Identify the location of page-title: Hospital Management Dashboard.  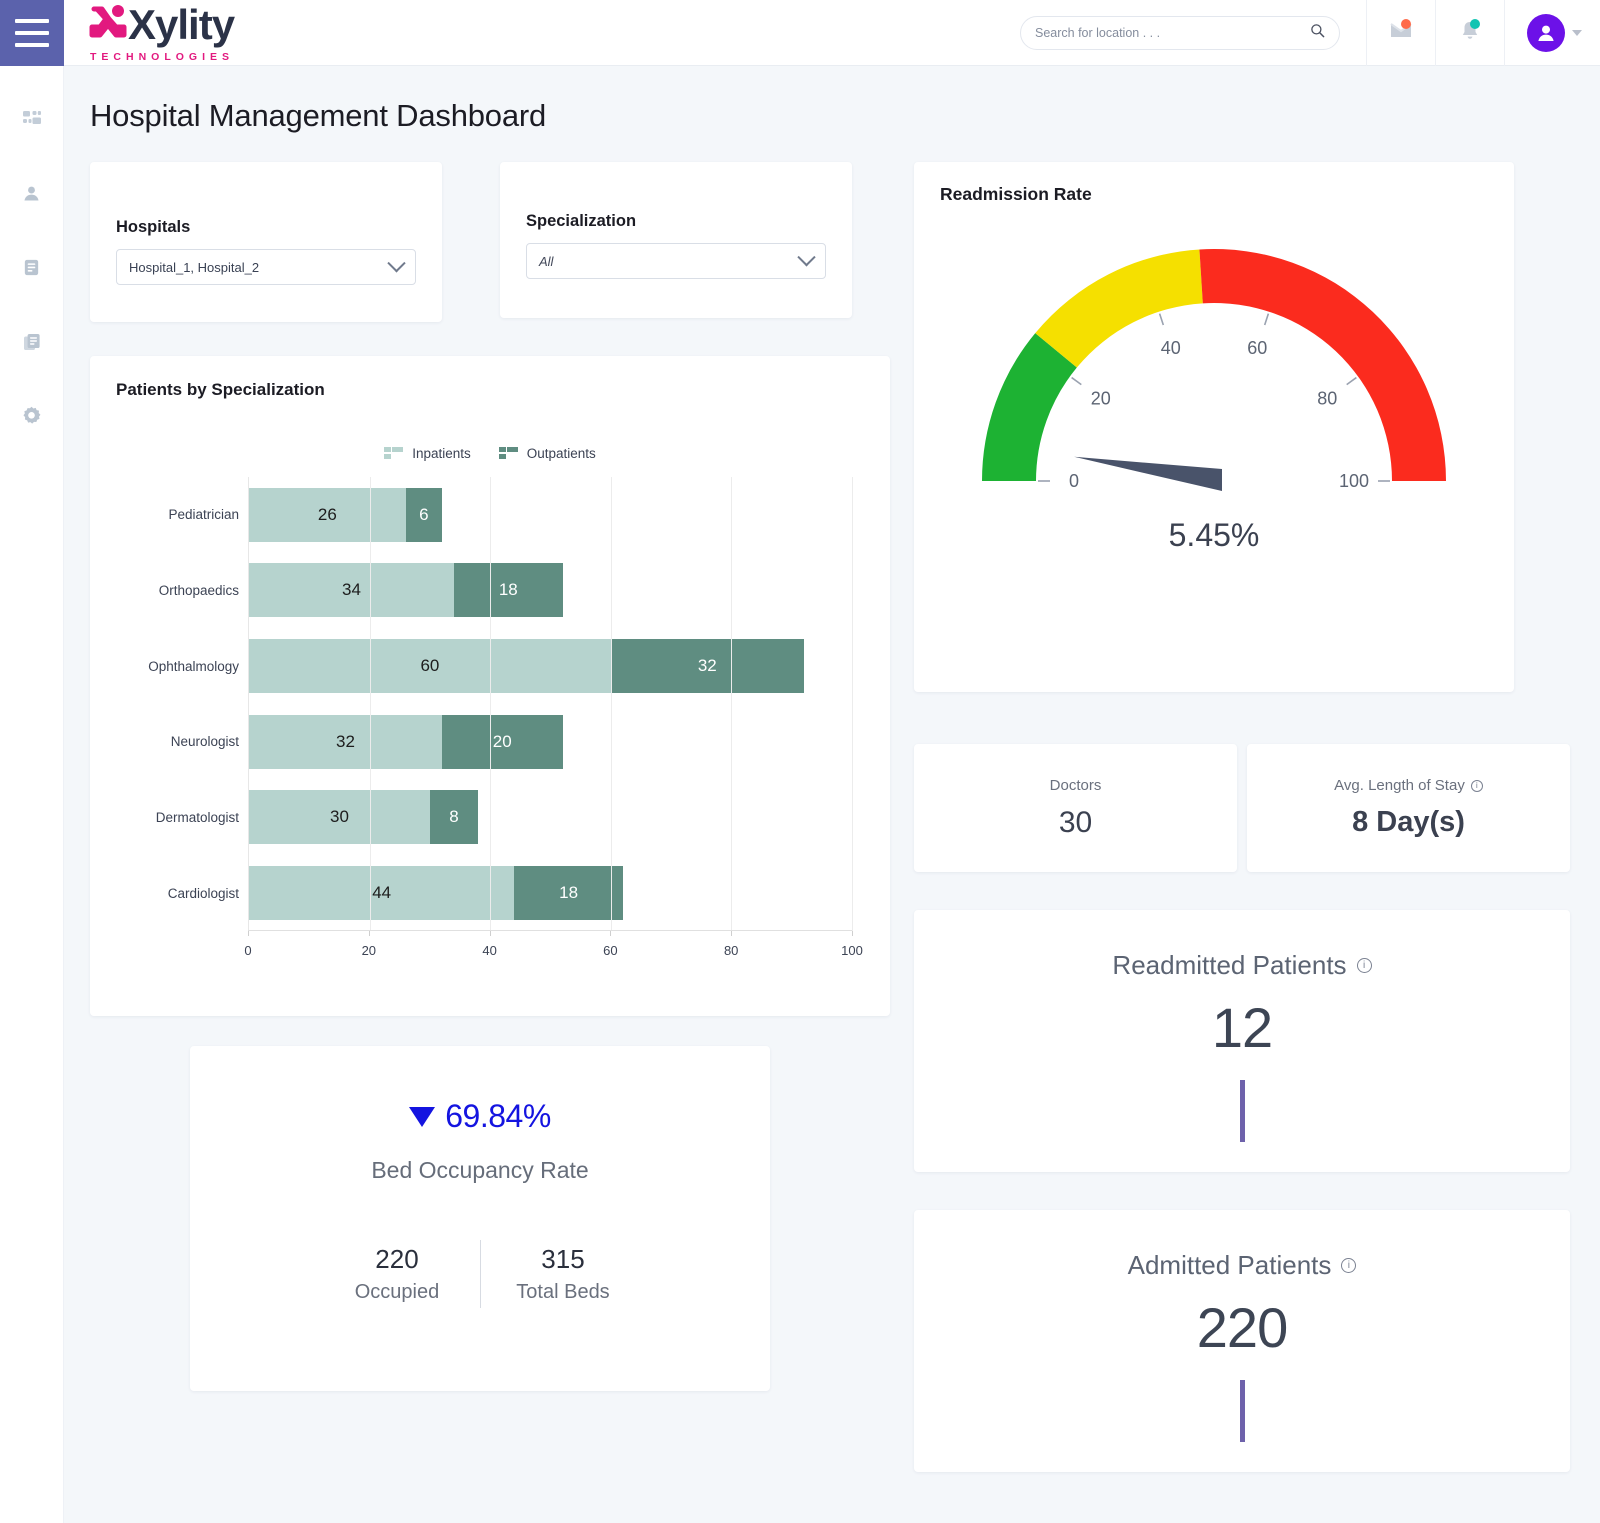
(318, 115).